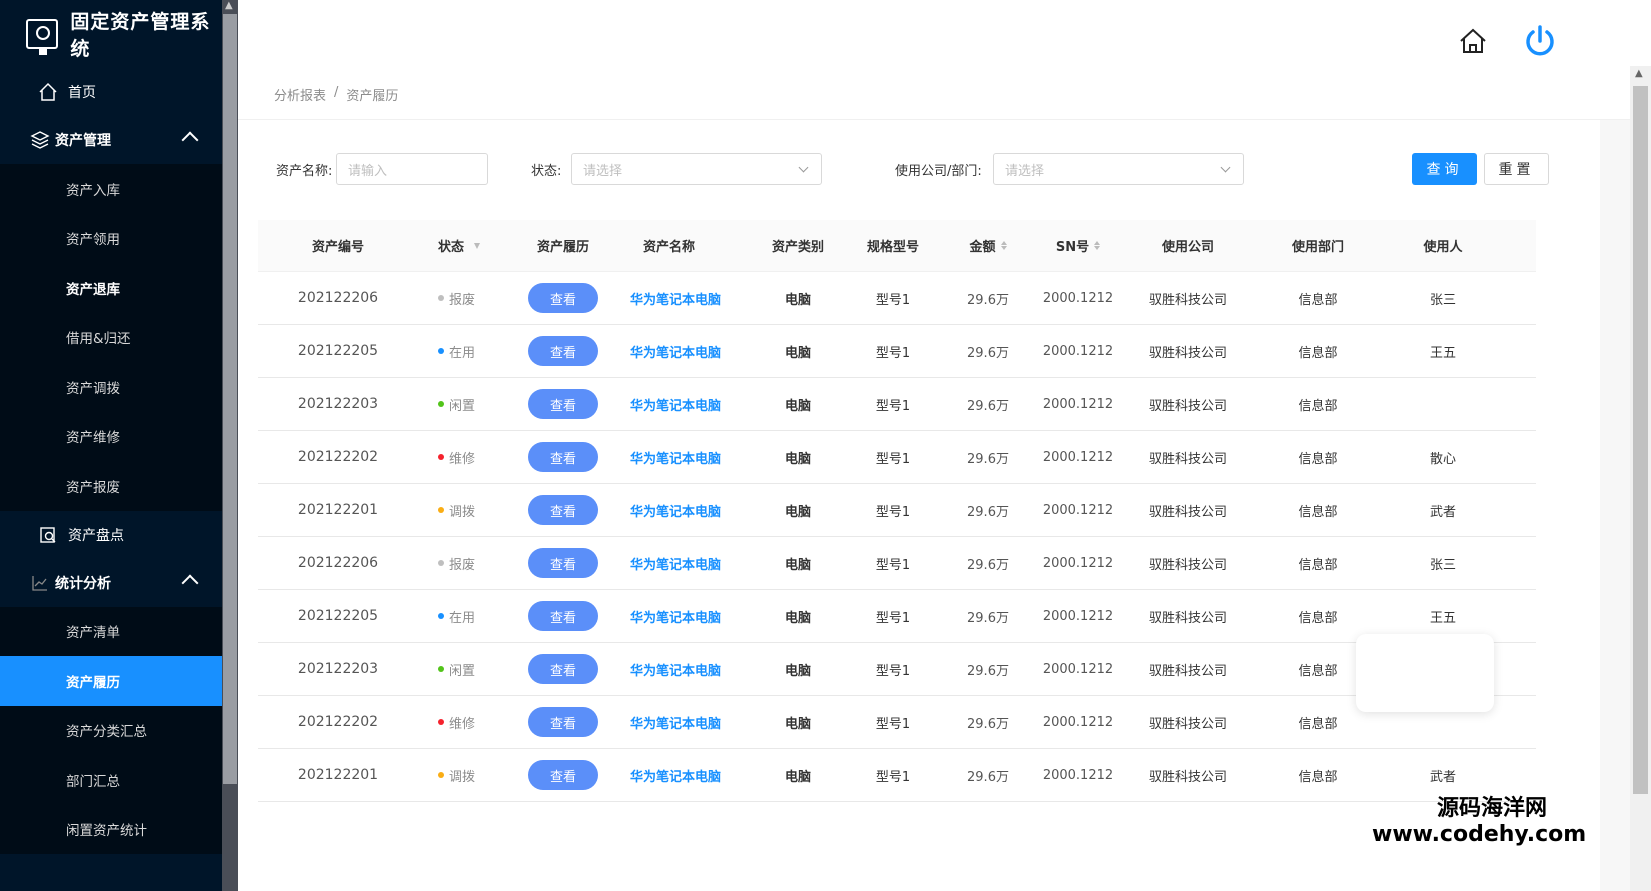  What do you see at coordinates (111, 92) in the screenshot?
I see `sidebar-item-home: 首页` at bounding box center [111, 92].